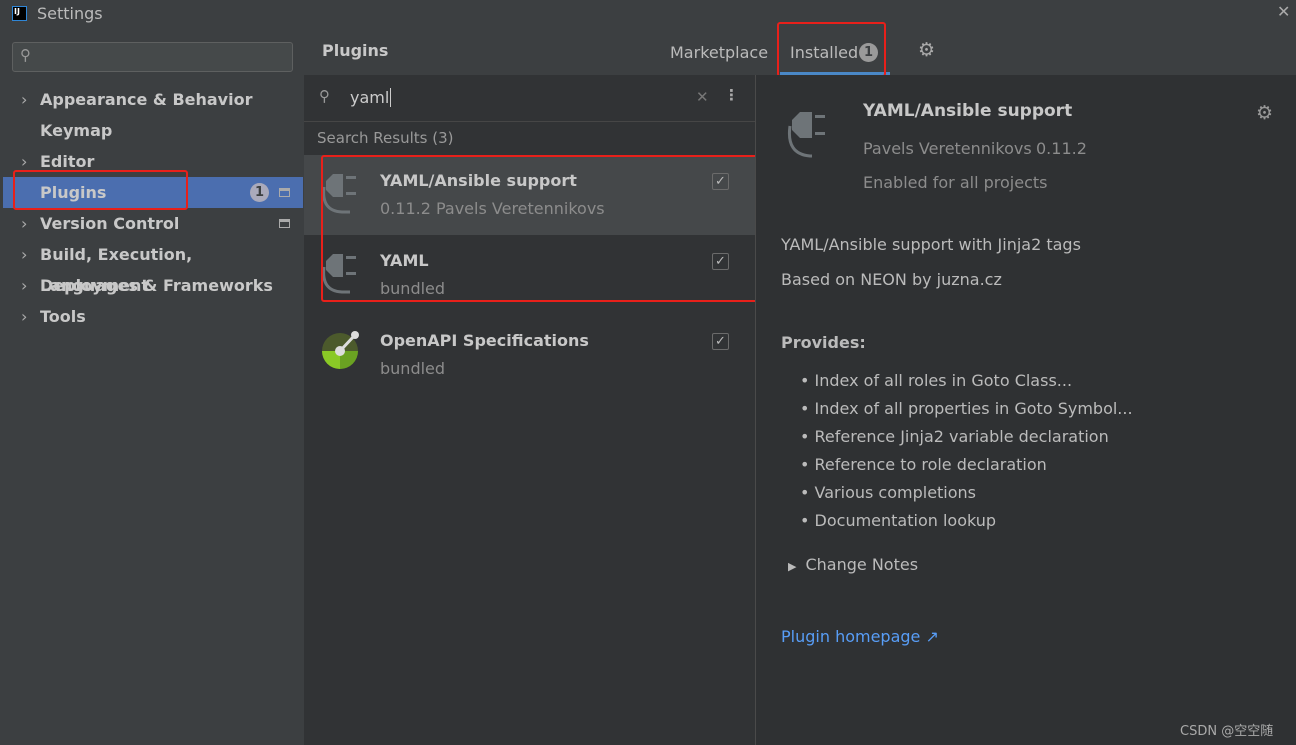 The width and height of the screenshot is (1296, 745). Describe the element at coordinates (529, 98) in the screenshot. I see `plugin-search: ⚲ yaml ✕ ⋮` at that location.